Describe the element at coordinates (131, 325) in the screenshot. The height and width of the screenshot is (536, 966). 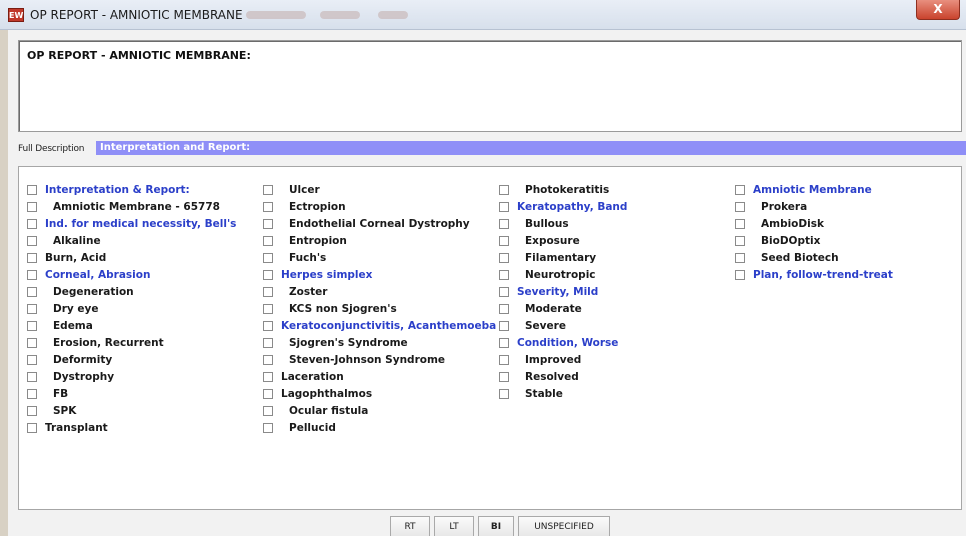
I see `checkbox-item: Edema` at that location.